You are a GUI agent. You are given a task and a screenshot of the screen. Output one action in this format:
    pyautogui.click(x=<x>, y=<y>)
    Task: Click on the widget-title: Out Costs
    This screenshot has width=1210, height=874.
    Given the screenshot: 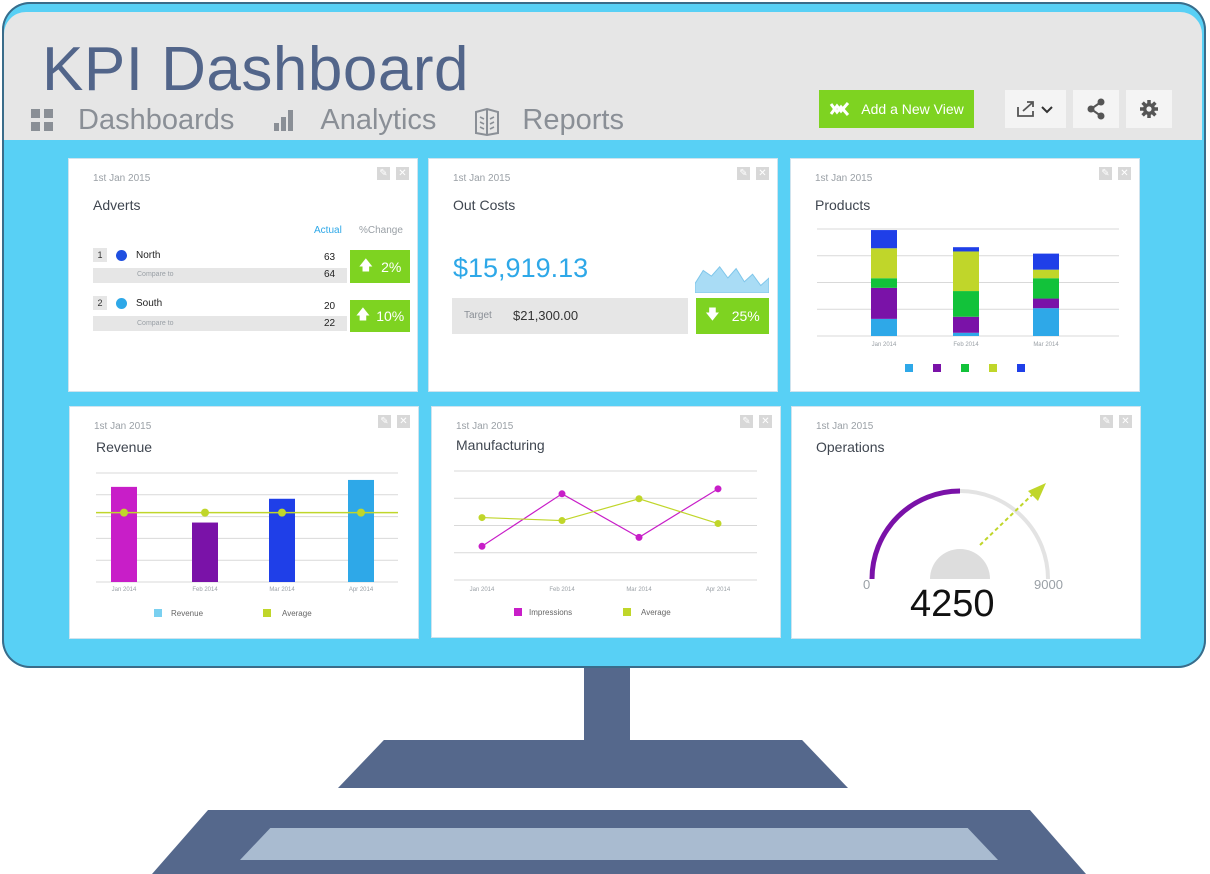 What is the action you would take?
    pyautogui.click(x=484, y=205)
    